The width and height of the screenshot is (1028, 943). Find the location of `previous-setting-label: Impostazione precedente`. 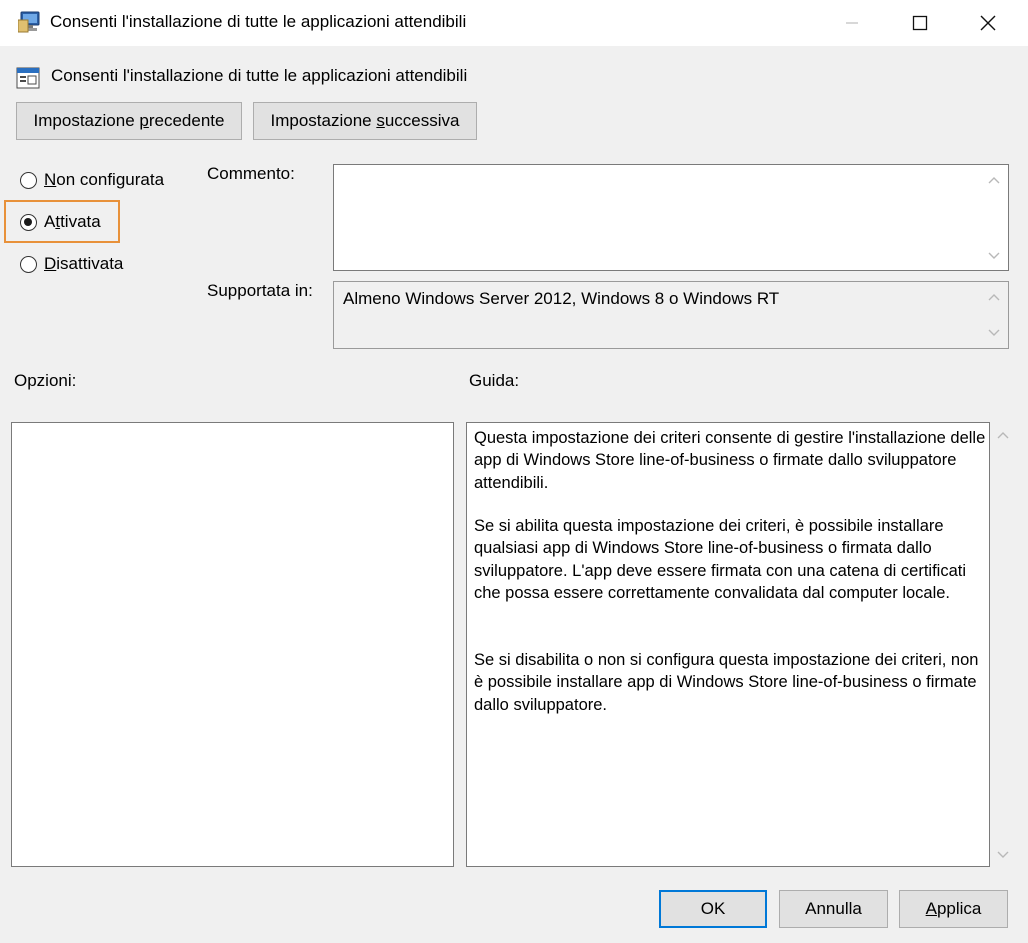

previous-setting-label: Impostazione precedente is located at coordinates (129, 120).